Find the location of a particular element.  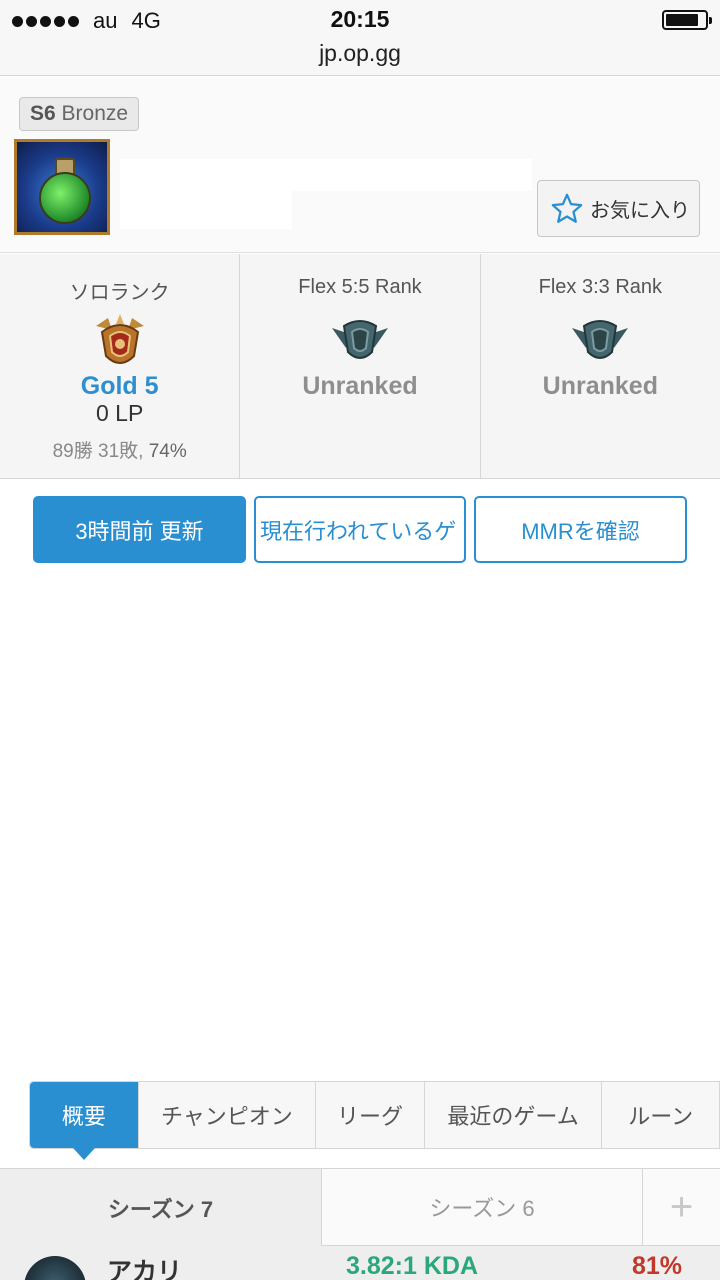

profile-tabs: 概要 チャンピオン リーグ 最近のゲーム ルーン is located at coordinates (374, 1115).